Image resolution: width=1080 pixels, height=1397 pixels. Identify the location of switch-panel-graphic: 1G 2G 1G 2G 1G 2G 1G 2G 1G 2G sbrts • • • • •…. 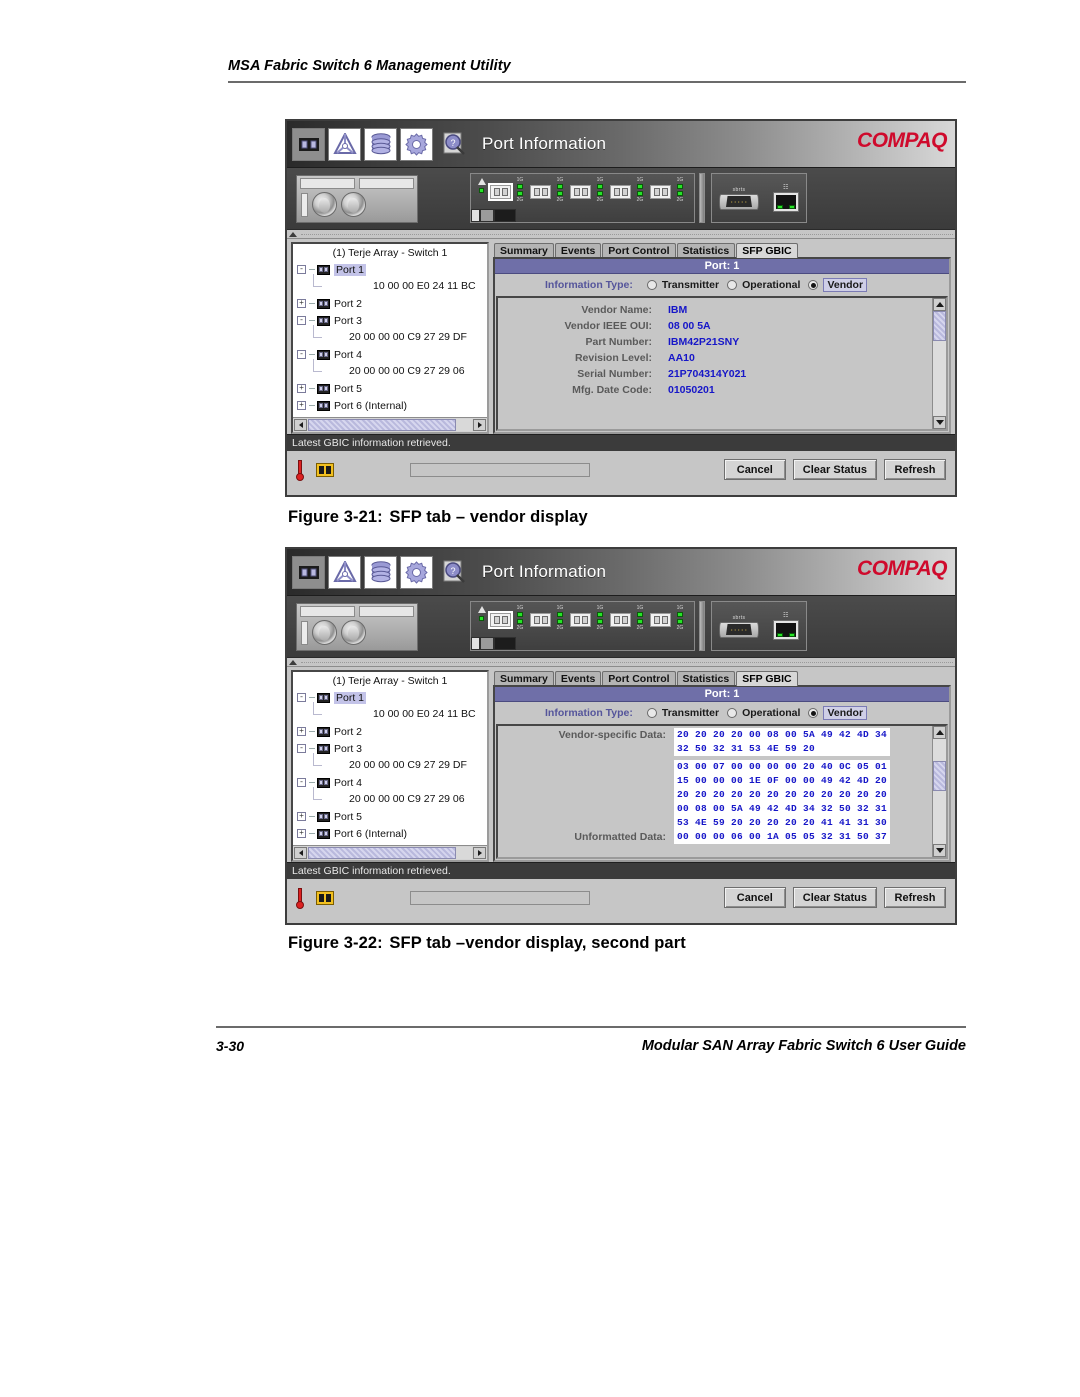
(621, 627).